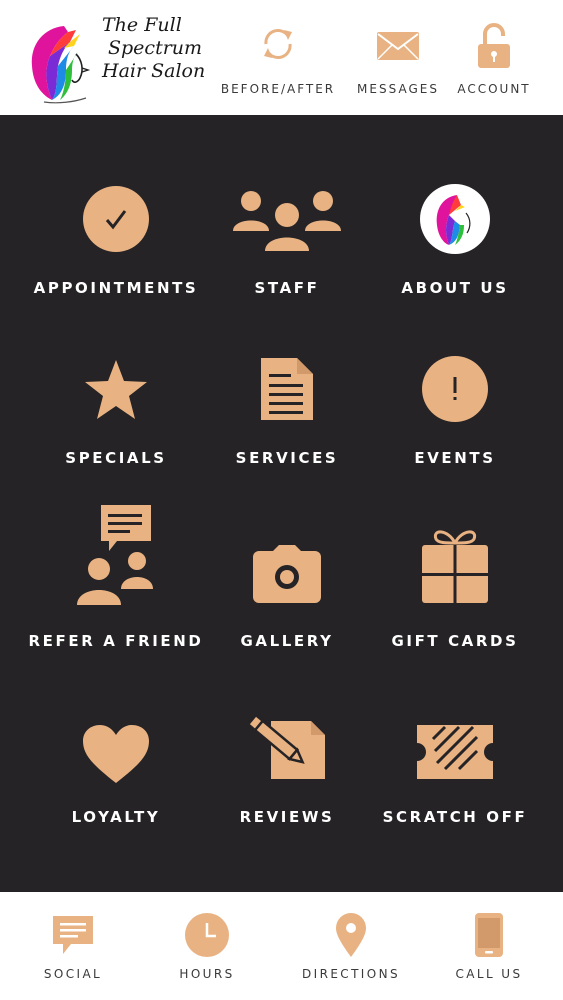 The width and height of the screenshot is (563, 1000). Describe the element at coordinates (455, 752) in the screenshot. I see `ticket-icon` at that location.